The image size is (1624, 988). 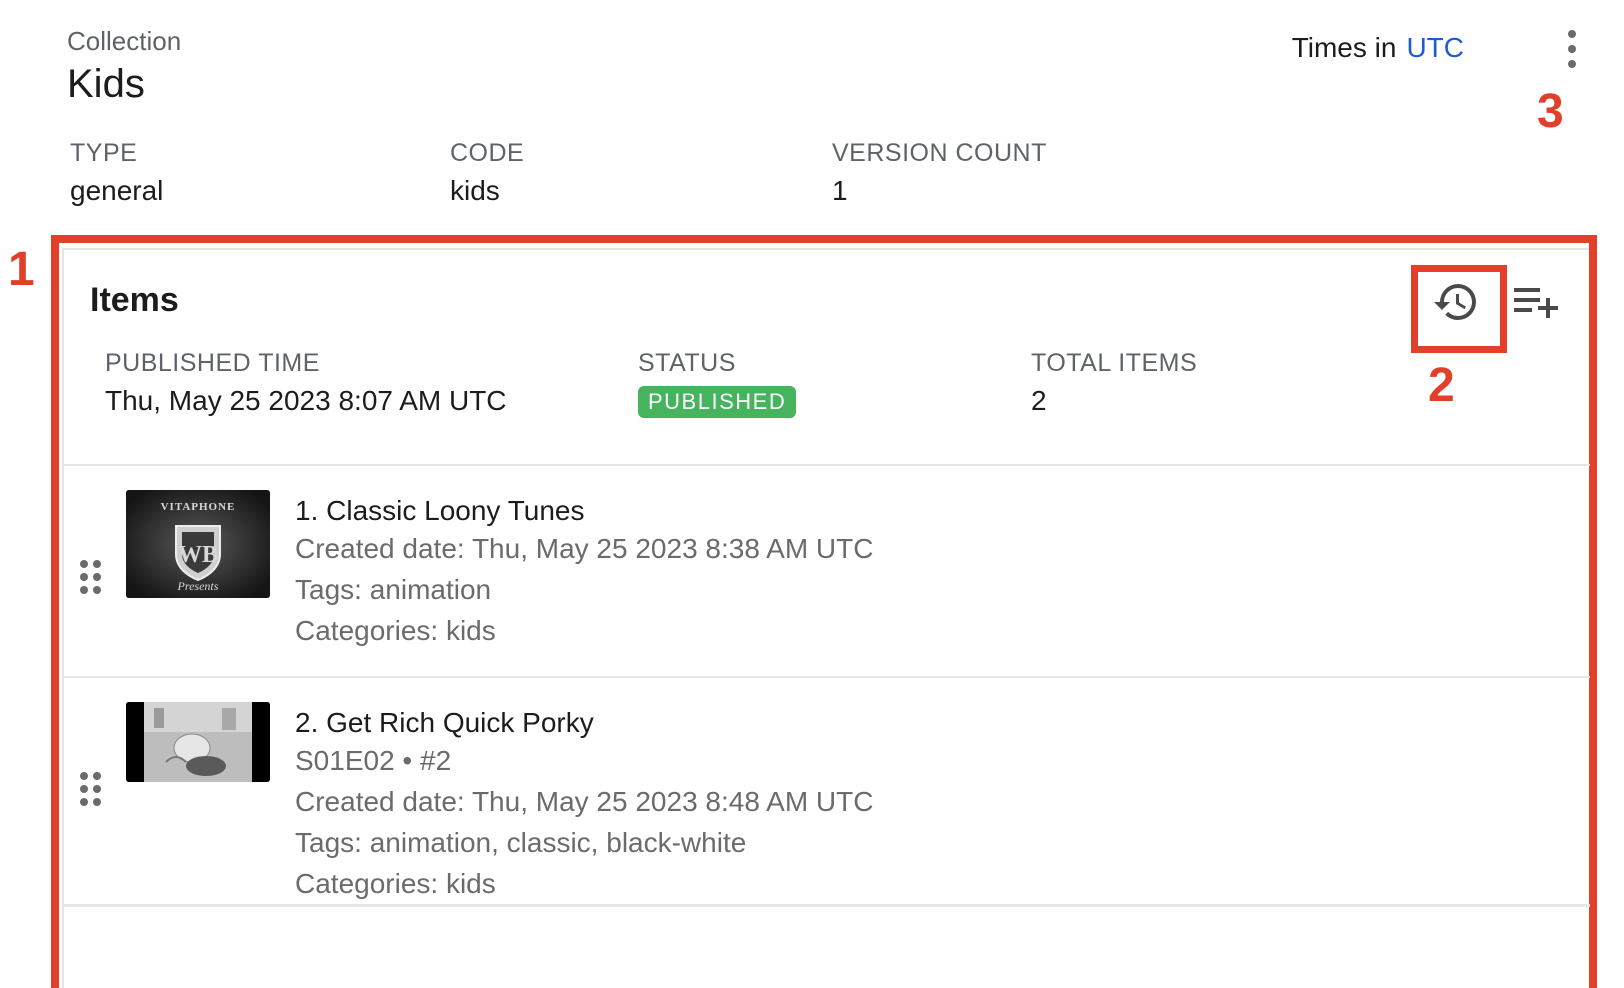 What do you see at coordinates (306, 400) in the screenshot?
I see `published-time-value: Thu, May 25 2023 8:07 AM UTC` at bounding box center [306, 400].